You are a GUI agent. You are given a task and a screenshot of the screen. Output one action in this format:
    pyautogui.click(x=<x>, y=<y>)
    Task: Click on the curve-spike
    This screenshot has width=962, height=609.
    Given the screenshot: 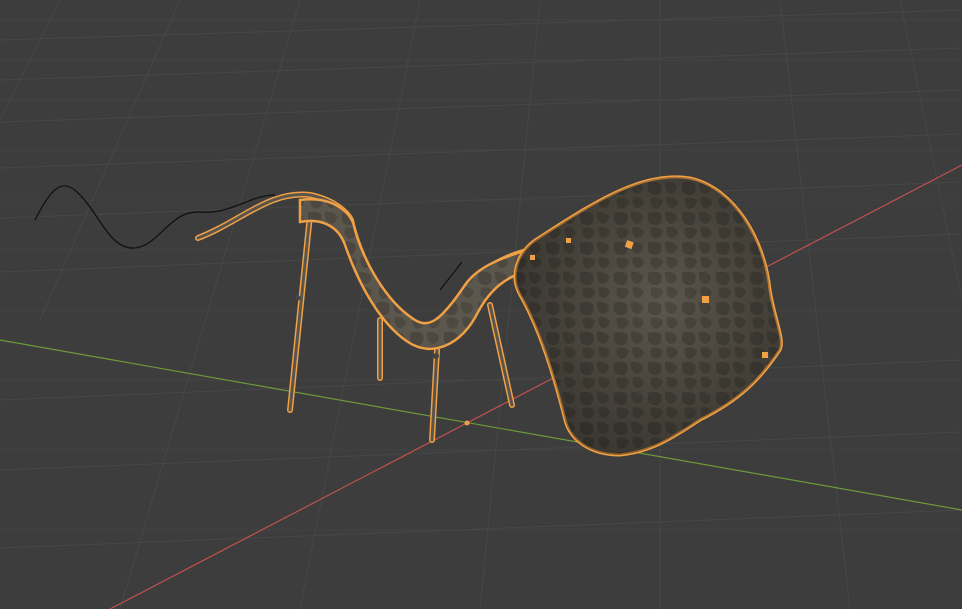 What is the action you would take?
    pyautogui.click(x=451, y=276)
    